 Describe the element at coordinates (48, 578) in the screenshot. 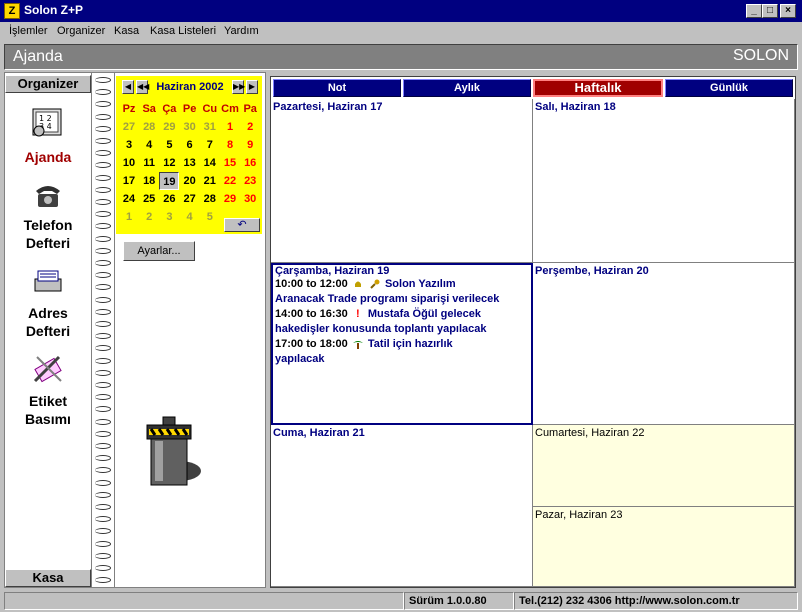

I see `kasa-header: Kasa` at that location.